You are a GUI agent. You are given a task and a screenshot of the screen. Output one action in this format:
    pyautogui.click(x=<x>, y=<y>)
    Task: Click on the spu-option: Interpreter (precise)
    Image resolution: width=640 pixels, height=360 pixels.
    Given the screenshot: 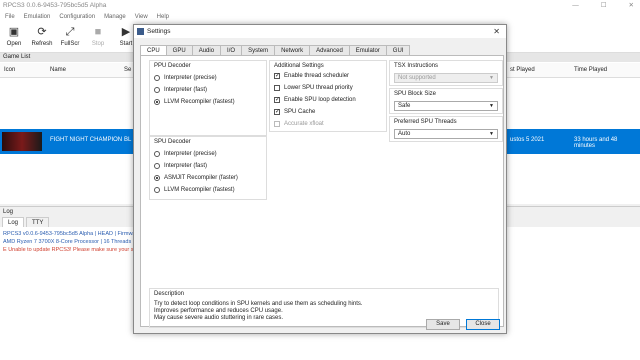 What is the action you would take?
    pyautogui.click(x=185, y=154)
    